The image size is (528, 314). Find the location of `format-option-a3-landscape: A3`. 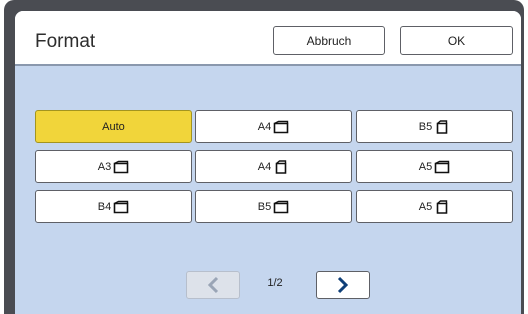

format-option-a3-landscape: A3 is located at coordinates (113, 166).